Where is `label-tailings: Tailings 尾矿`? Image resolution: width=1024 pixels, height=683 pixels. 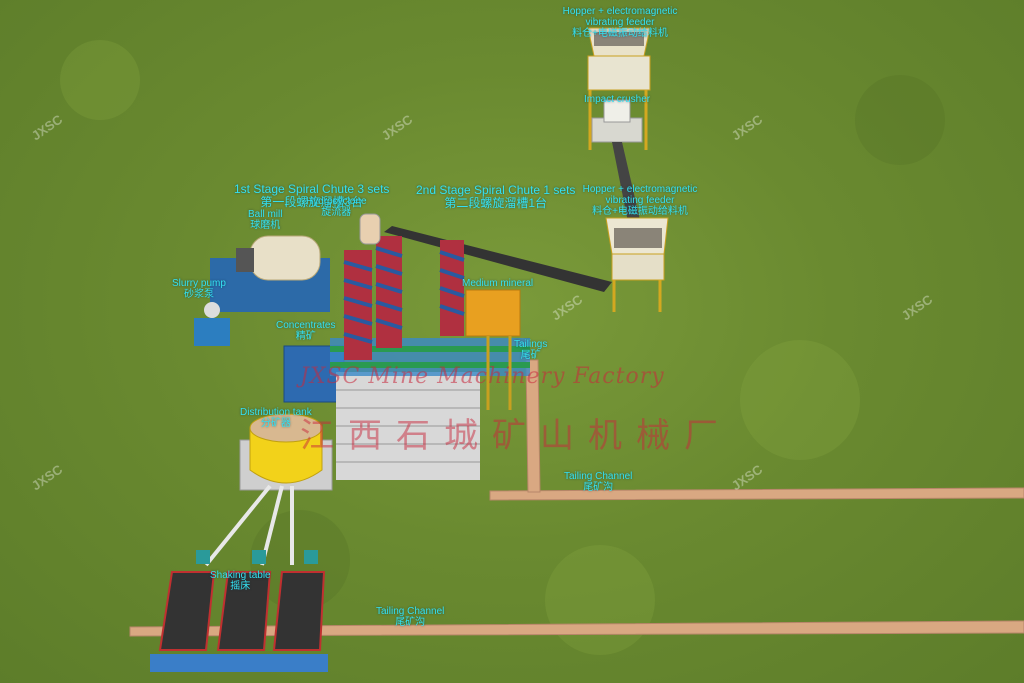
label-tailings: Tailings 尾矿 is located at coordinates (531, 350).